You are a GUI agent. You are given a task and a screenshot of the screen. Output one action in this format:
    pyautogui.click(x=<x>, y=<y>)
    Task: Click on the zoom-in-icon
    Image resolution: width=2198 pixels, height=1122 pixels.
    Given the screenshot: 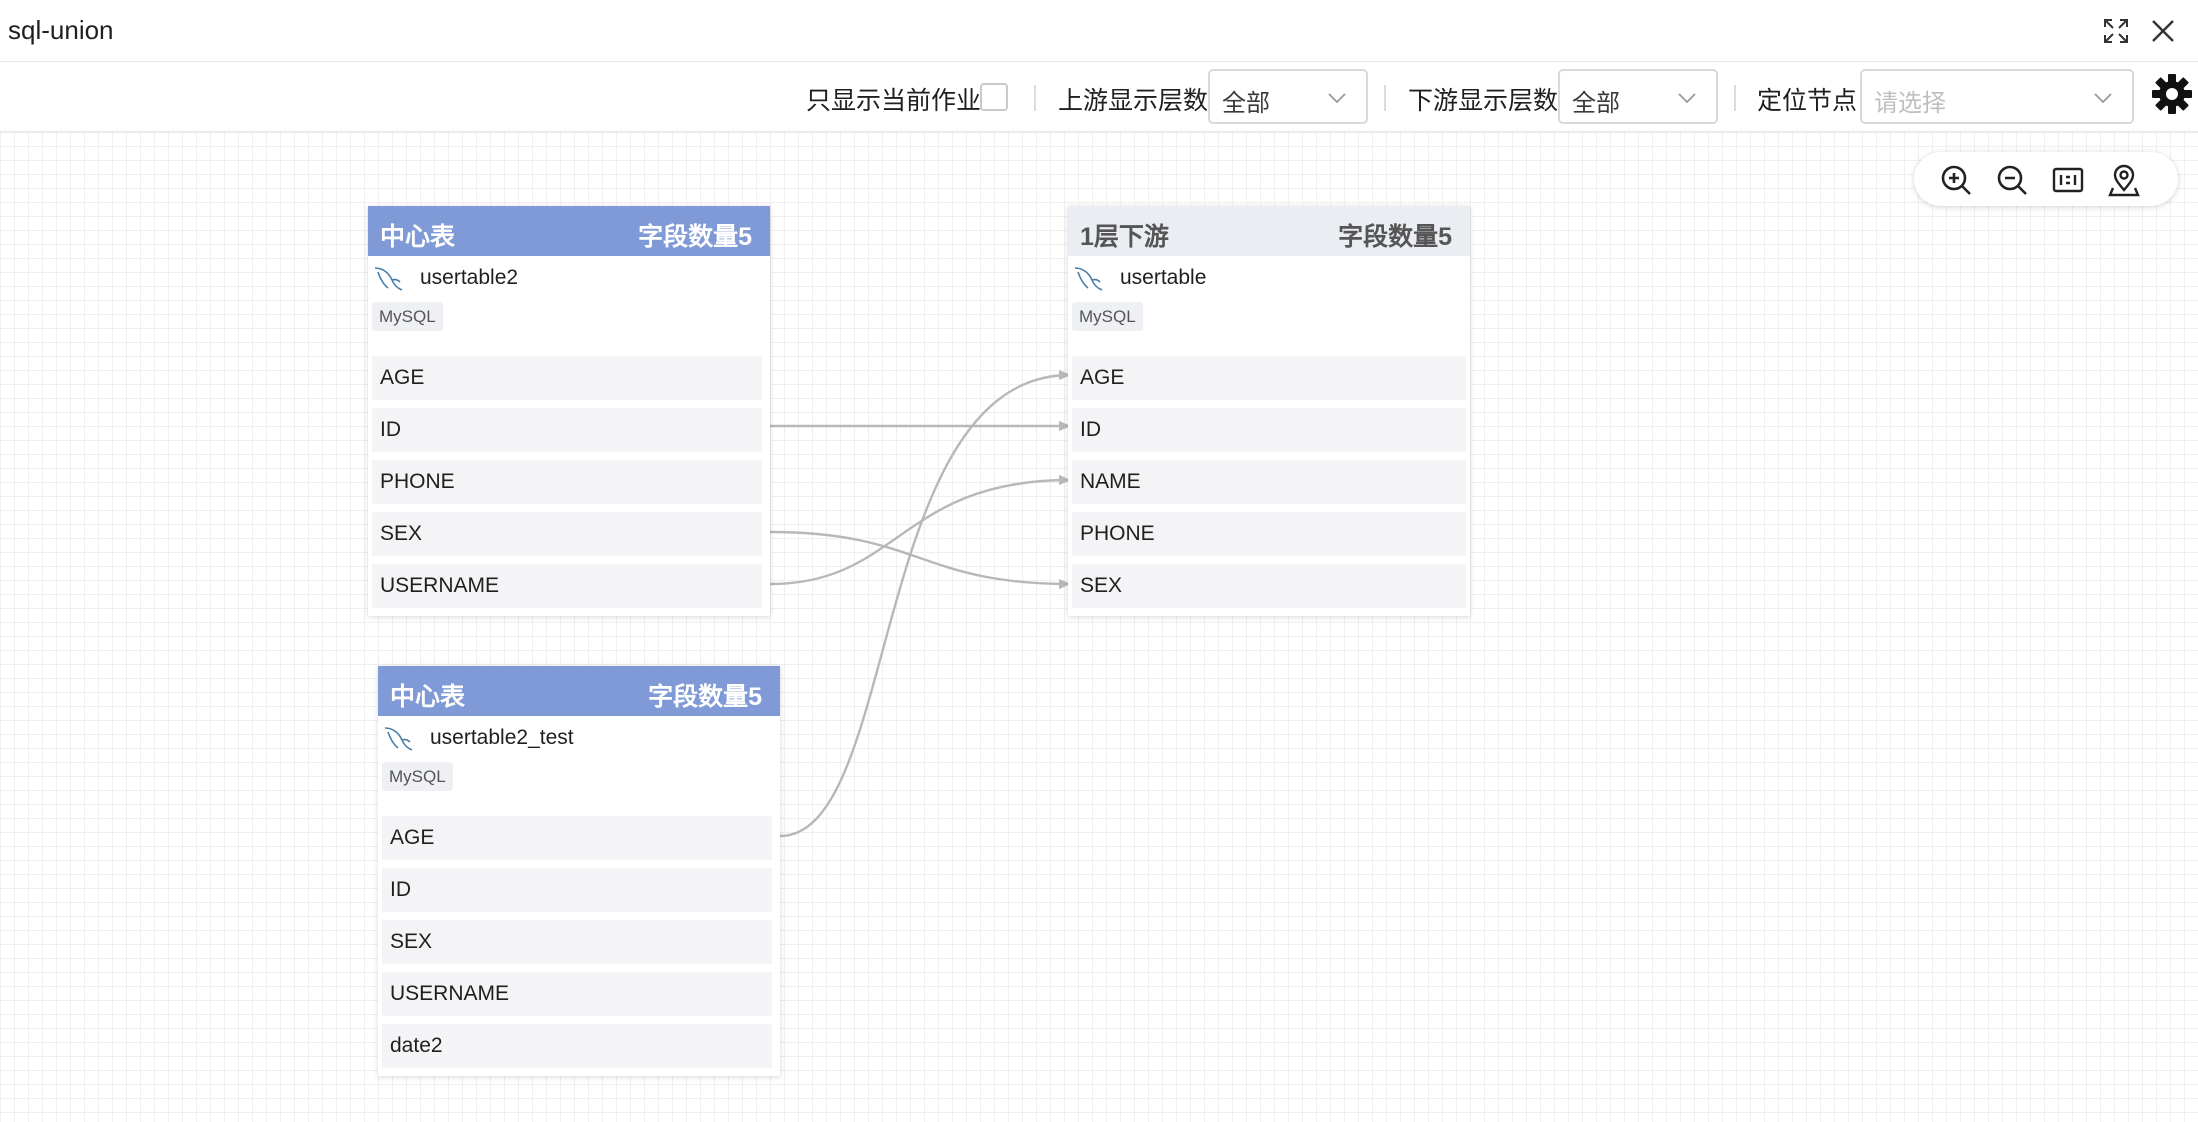 What is the action you would take?
    pyautogui.click(x=1956, y=180)
    